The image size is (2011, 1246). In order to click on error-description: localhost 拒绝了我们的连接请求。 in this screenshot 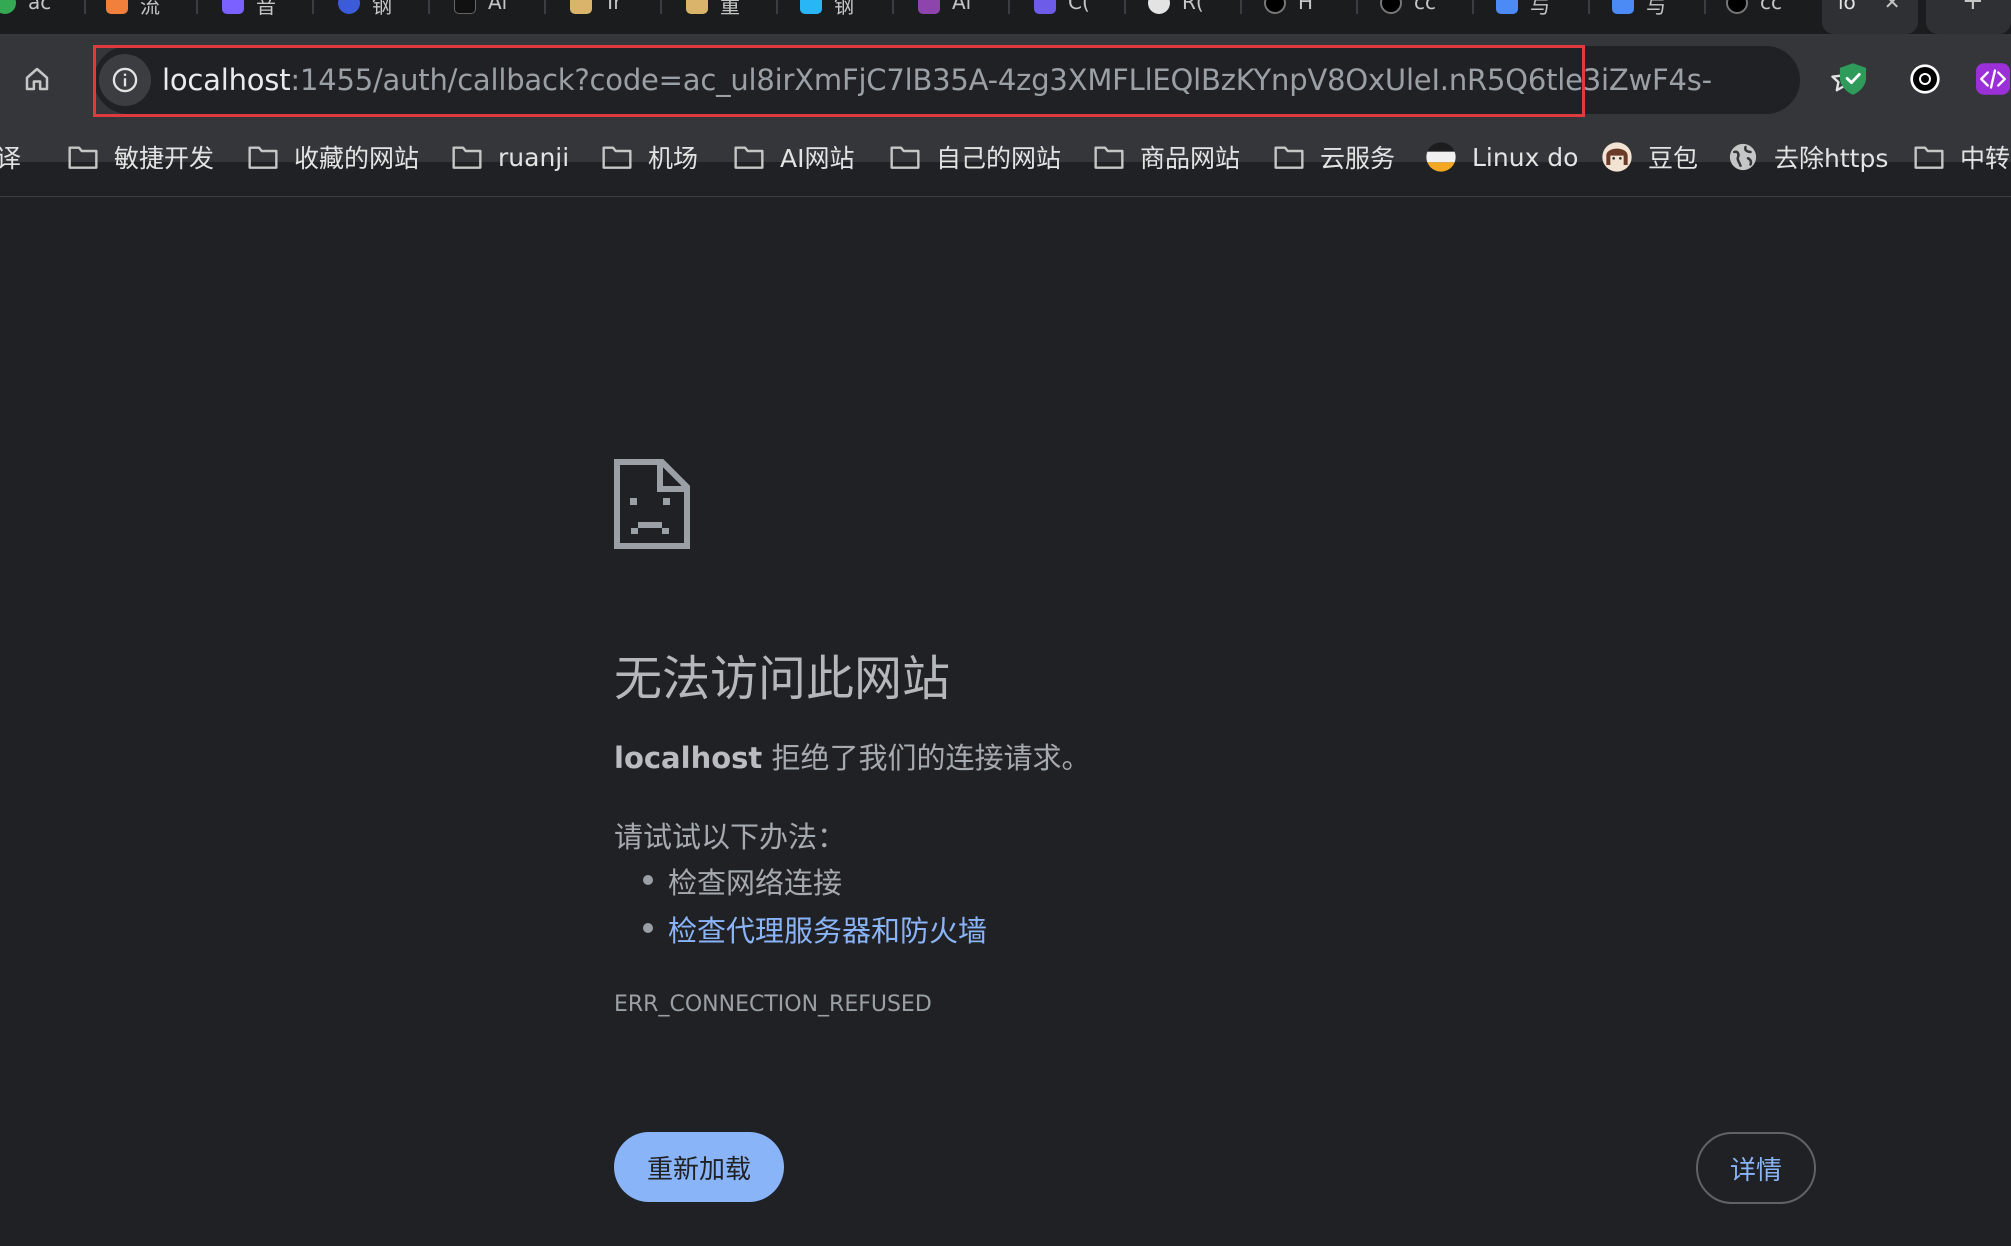, I will do `click(852, 756)`.